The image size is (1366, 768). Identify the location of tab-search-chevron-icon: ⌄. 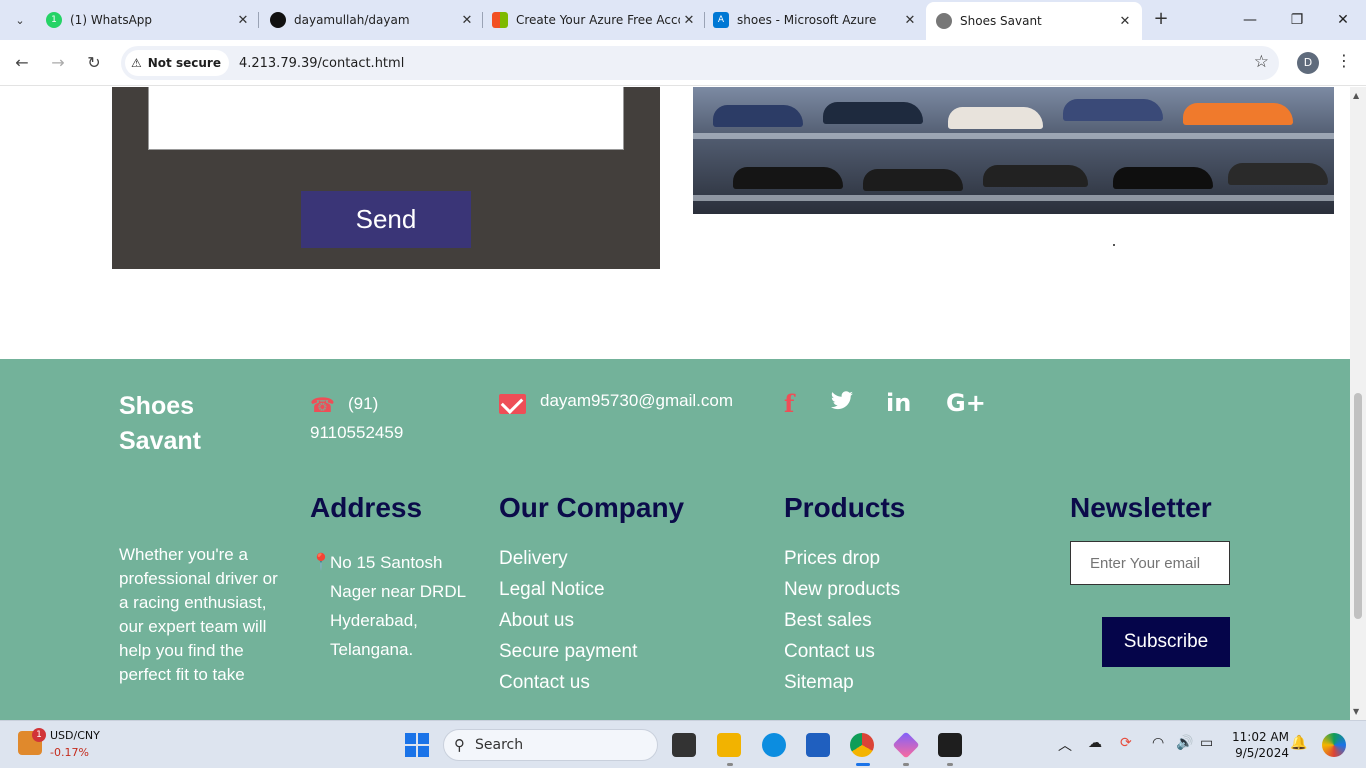
(20, 20).